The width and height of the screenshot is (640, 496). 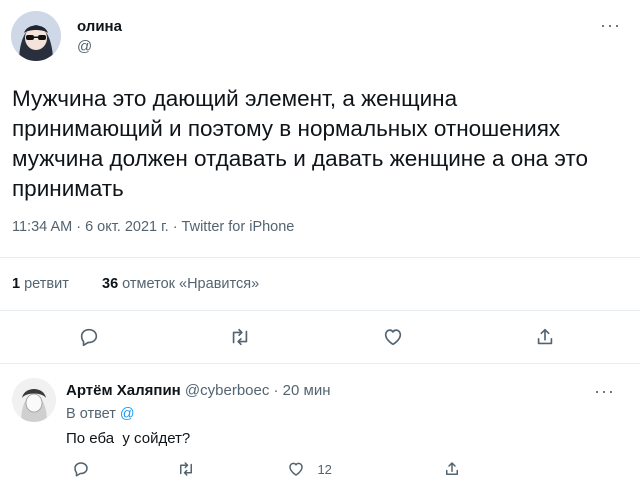 I want to click on tweet-author-avatar, so click(x=36, y=36).